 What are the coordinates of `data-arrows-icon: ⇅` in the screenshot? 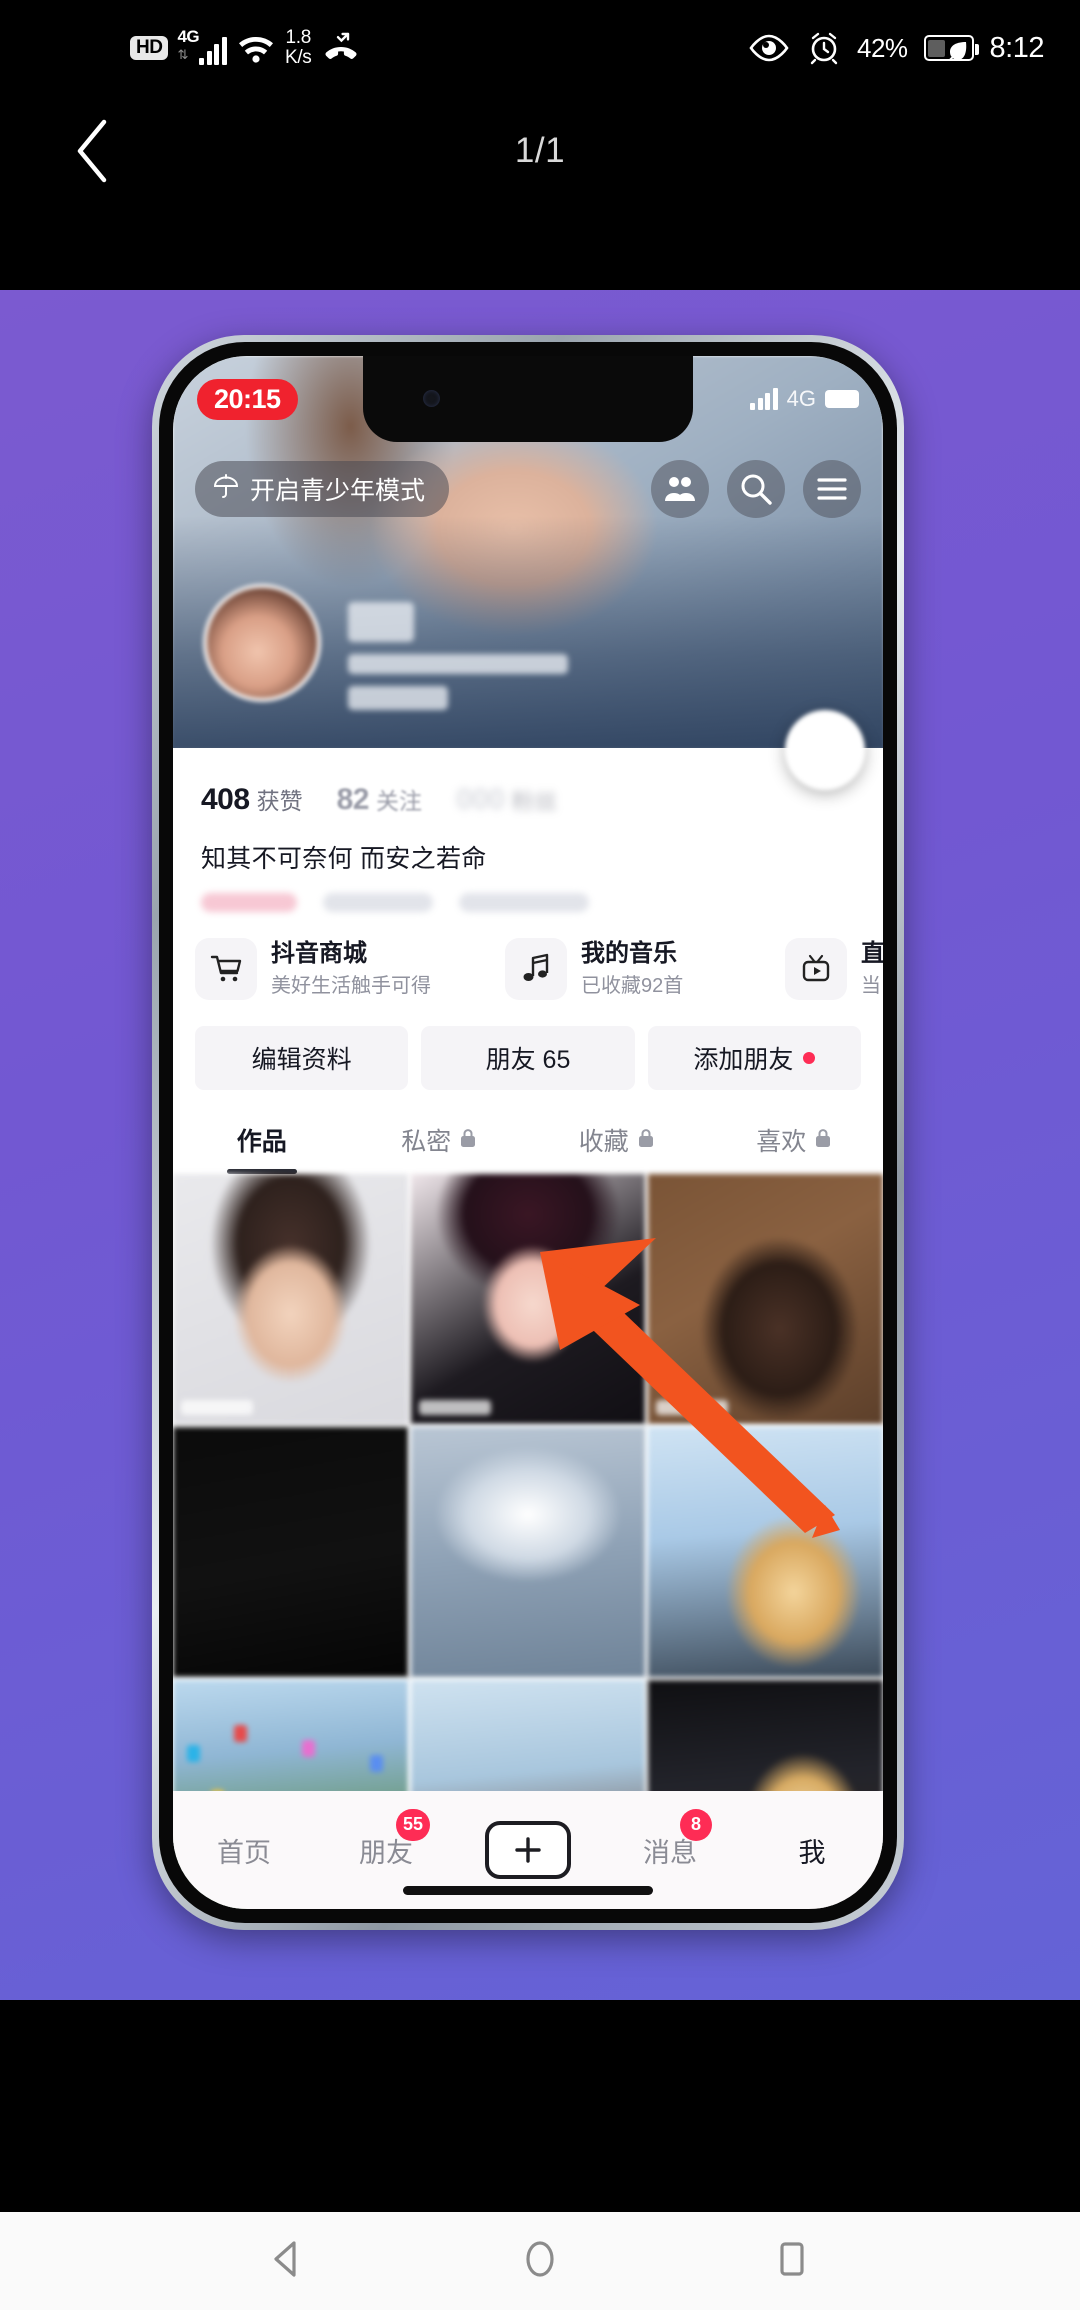 It's located at (183, 54).